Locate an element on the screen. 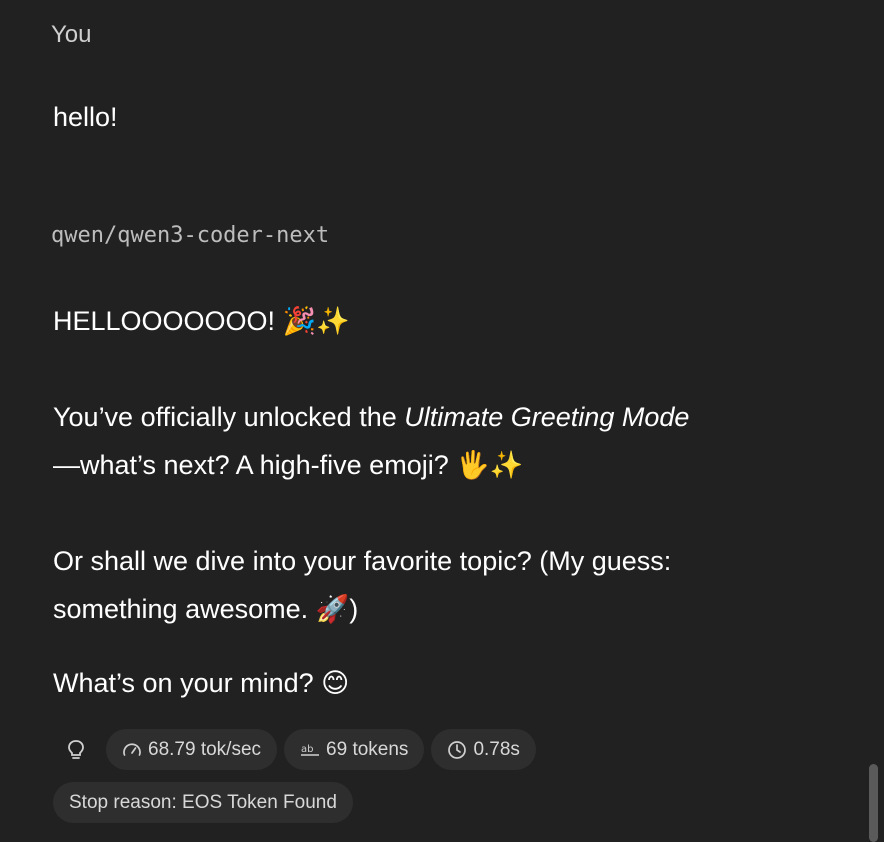  svg-text: ab is located at coordinates (307, 749).